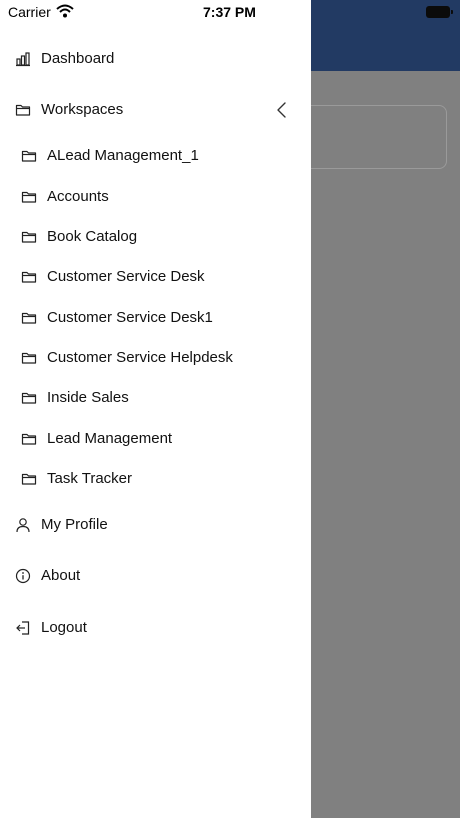 The image size is (460, 818). I want to click on workspace-item: Customer Service Desk1, so click(155, 318).